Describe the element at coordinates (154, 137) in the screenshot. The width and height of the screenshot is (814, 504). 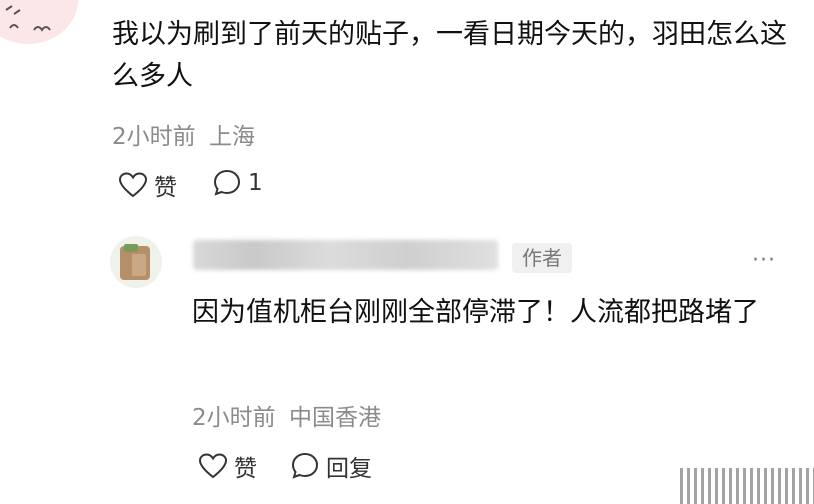
I see `comment-time: 2小时前` at that location.